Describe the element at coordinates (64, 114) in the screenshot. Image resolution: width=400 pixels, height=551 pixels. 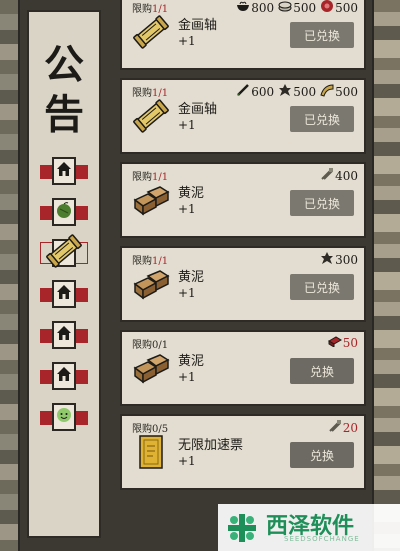
I see `page-title: 告` at that location.